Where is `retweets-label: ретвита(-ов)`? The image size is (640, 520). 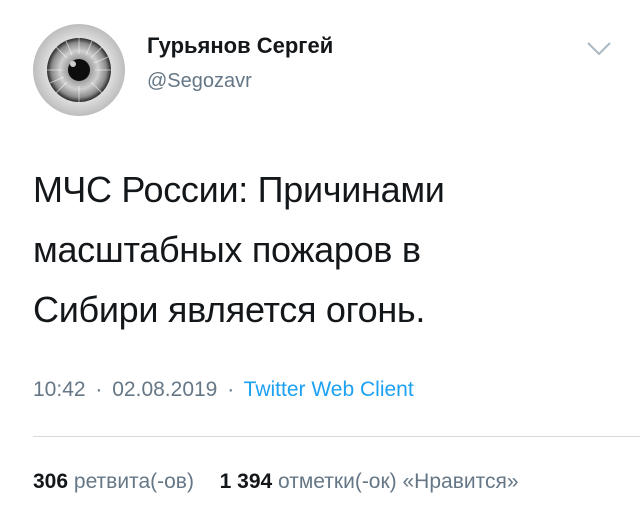 retweets-label: ретвита(-ов) is located at coordinates (134, 481).